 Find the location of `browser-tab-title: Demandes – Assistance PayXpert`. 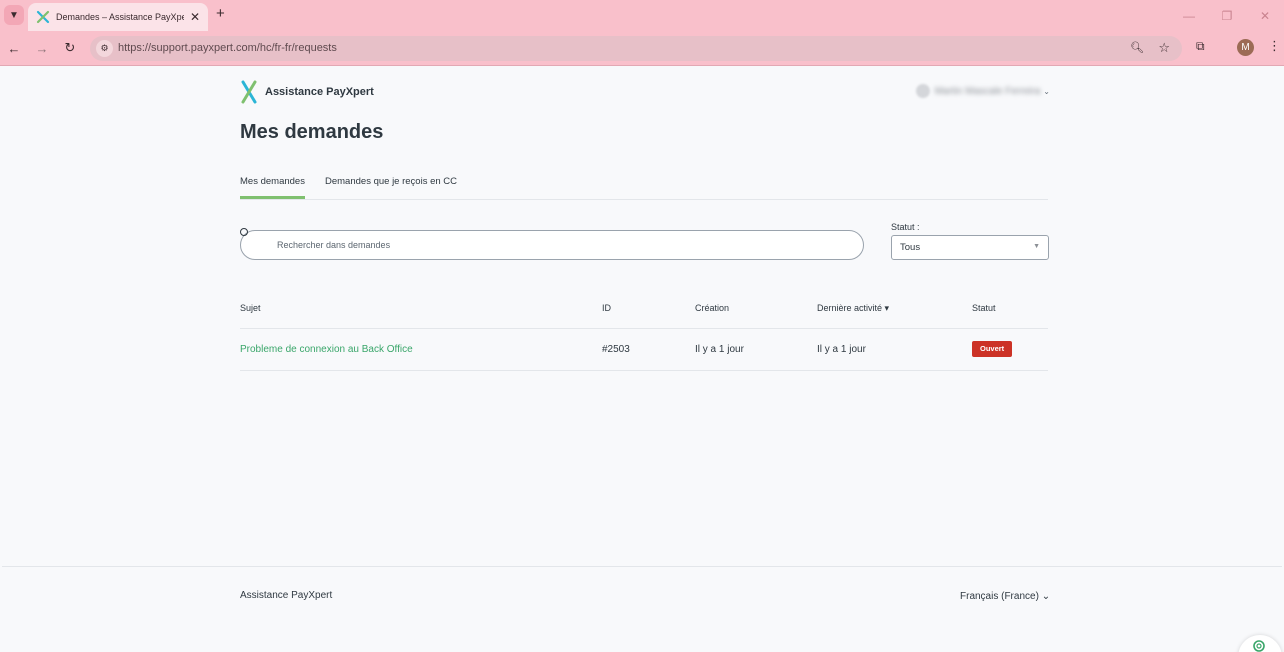

browser-tab-title: Demandes – Assistance PayXpert is located at coordinates (120, 17).